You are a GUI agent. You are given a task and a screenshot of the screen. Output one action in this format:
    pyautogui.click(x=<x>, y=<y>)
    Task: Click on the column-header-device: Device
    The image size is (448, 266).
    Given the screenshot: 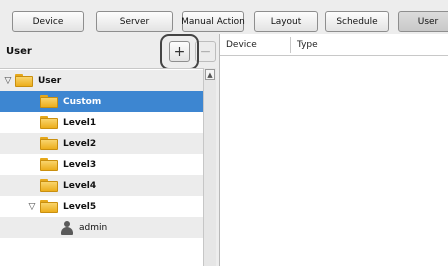 What is the action you would take?
    pyautogui.click(x=241, y=45)
    